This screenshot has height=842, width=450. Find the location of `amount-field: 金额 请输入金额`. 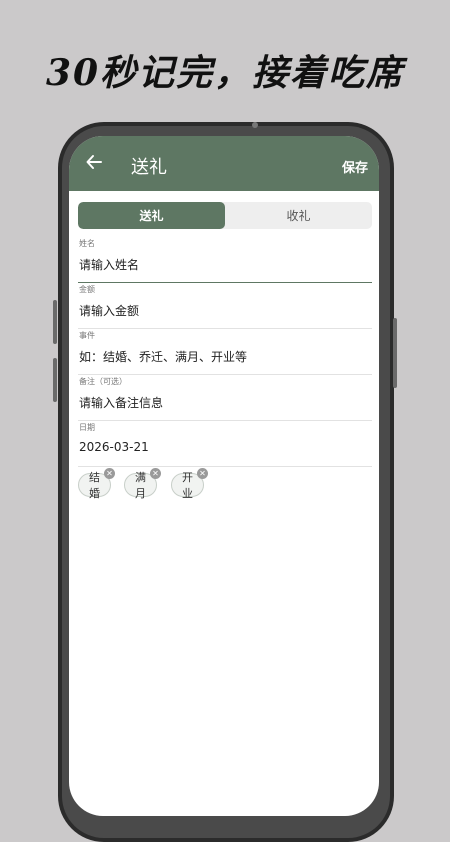

amount-field: 金额 请输入金额 is located at coordinates (225, 306).